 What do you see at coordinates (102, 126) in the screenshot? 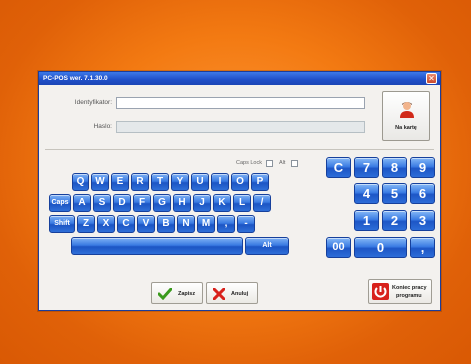
I see `haslo-label: Haslo:` at bounding box center [102, 126].